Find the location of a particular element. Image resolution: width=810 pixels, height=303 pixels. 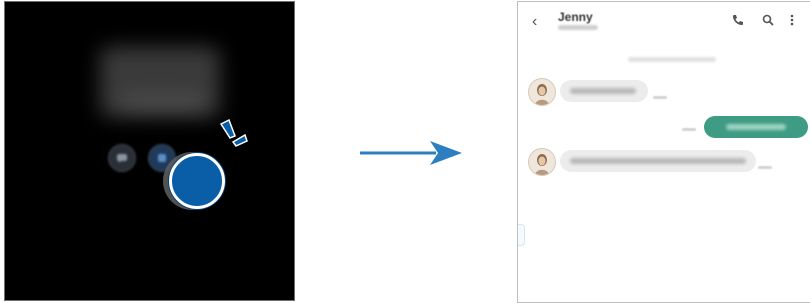

back-icon: ‹ is located at coordinates (534, 22).